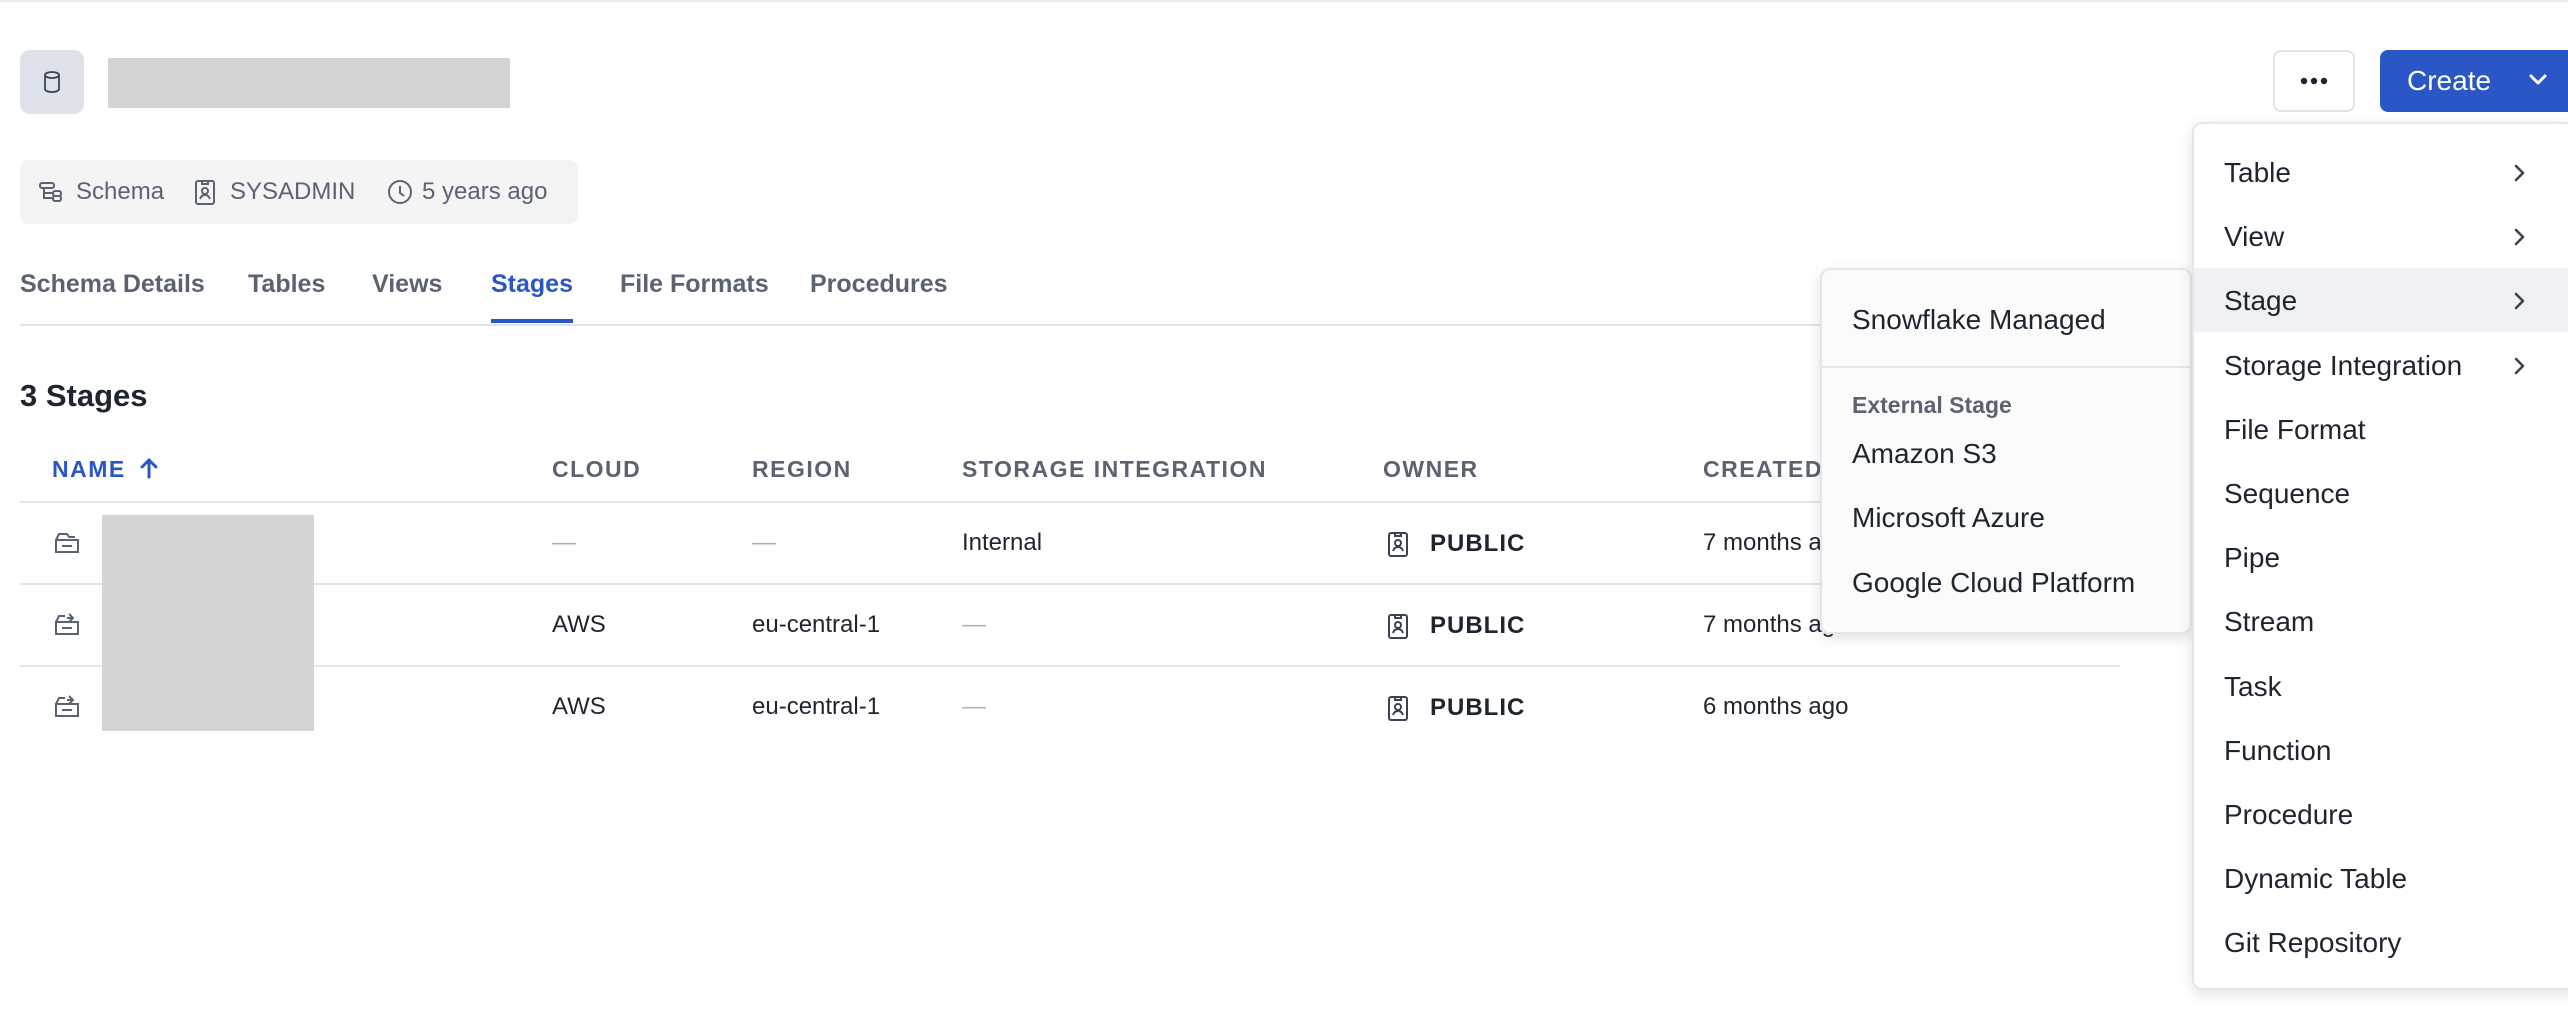 The width and height of the screenshot is (2568, 1013). I want to click on database-icon, so click(52, 82).